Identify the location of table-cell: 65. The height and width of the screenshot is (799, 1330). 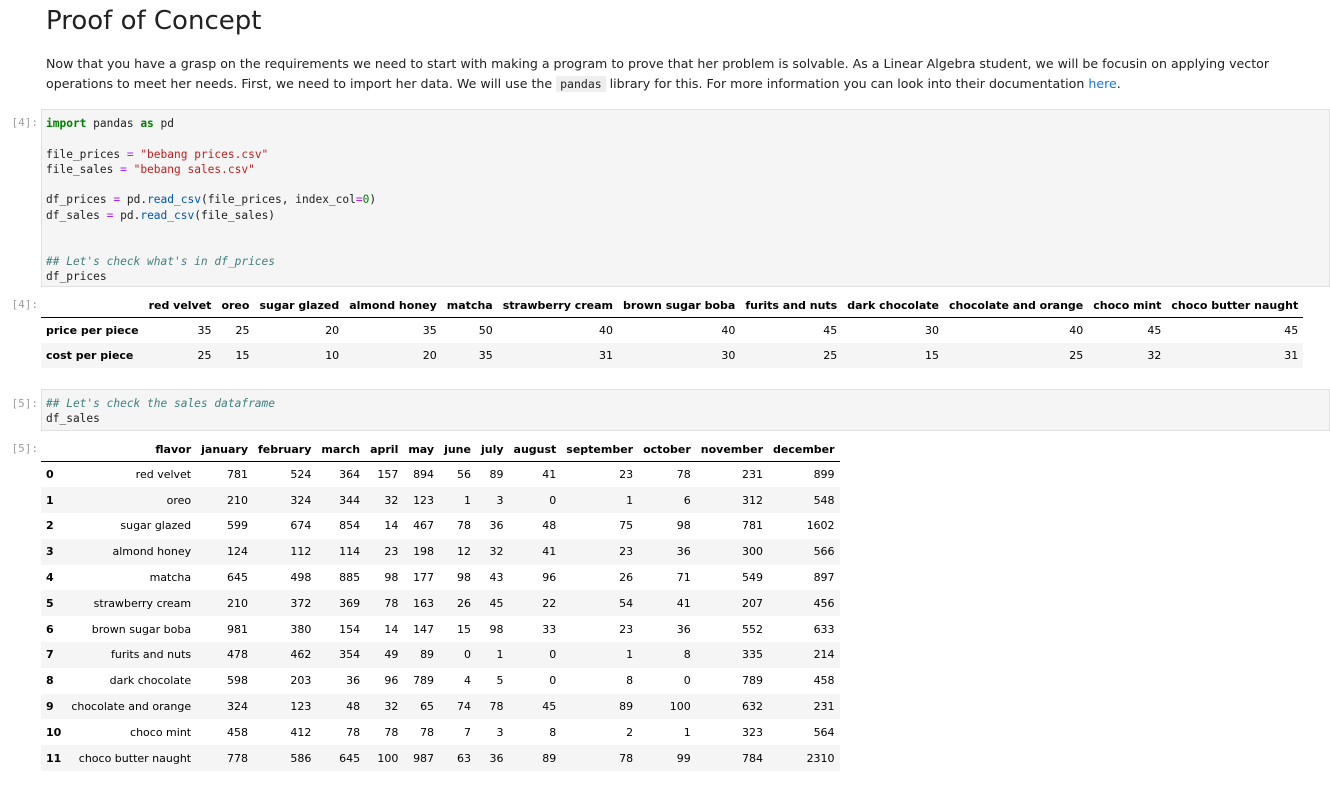
(427, 707).